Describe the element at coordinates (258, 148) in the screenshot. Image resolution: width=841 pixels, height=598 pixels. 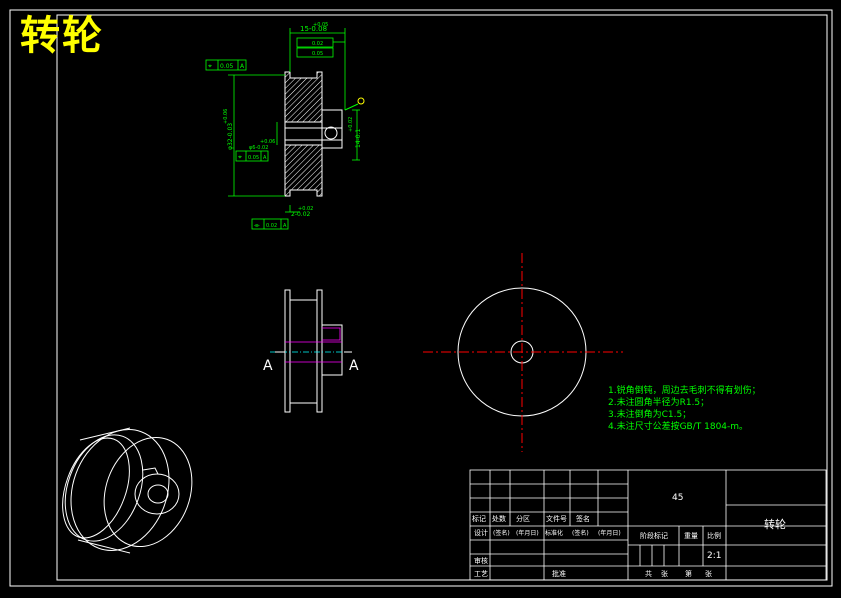
I see `dim-bore: φ6-0.02` at that location.